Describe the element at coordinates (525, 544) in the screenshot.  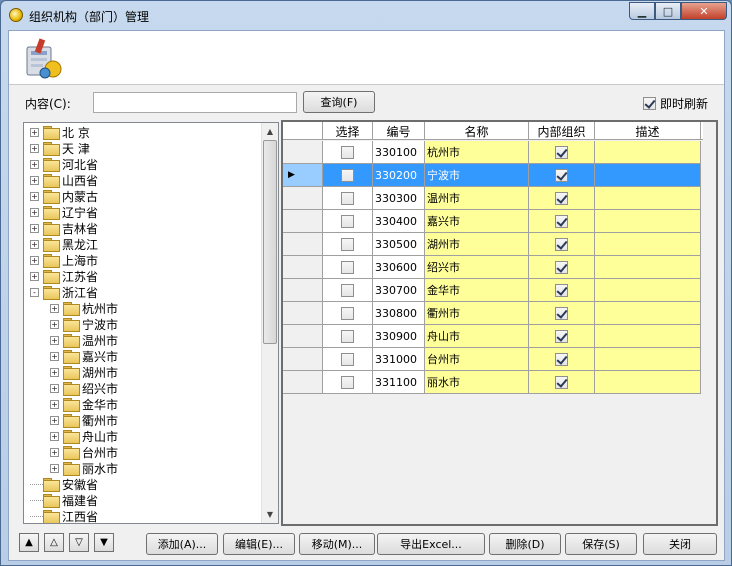
I see `delete-button: 删除(D)` at that location.